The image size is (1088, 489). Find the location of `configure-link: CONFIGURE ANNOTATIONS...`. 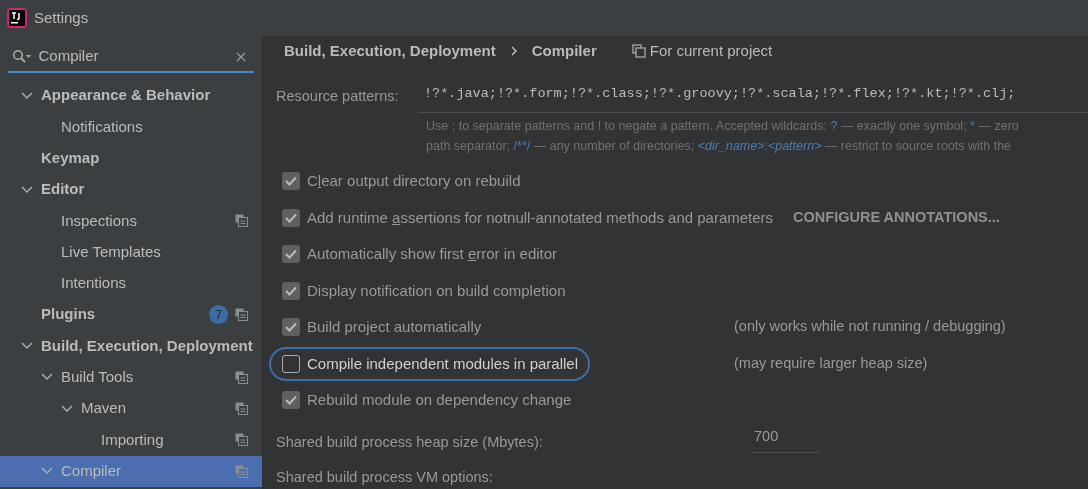

configure-link: CONFIGURE ANNOTATIONS... is located at coordinates (896, 217).